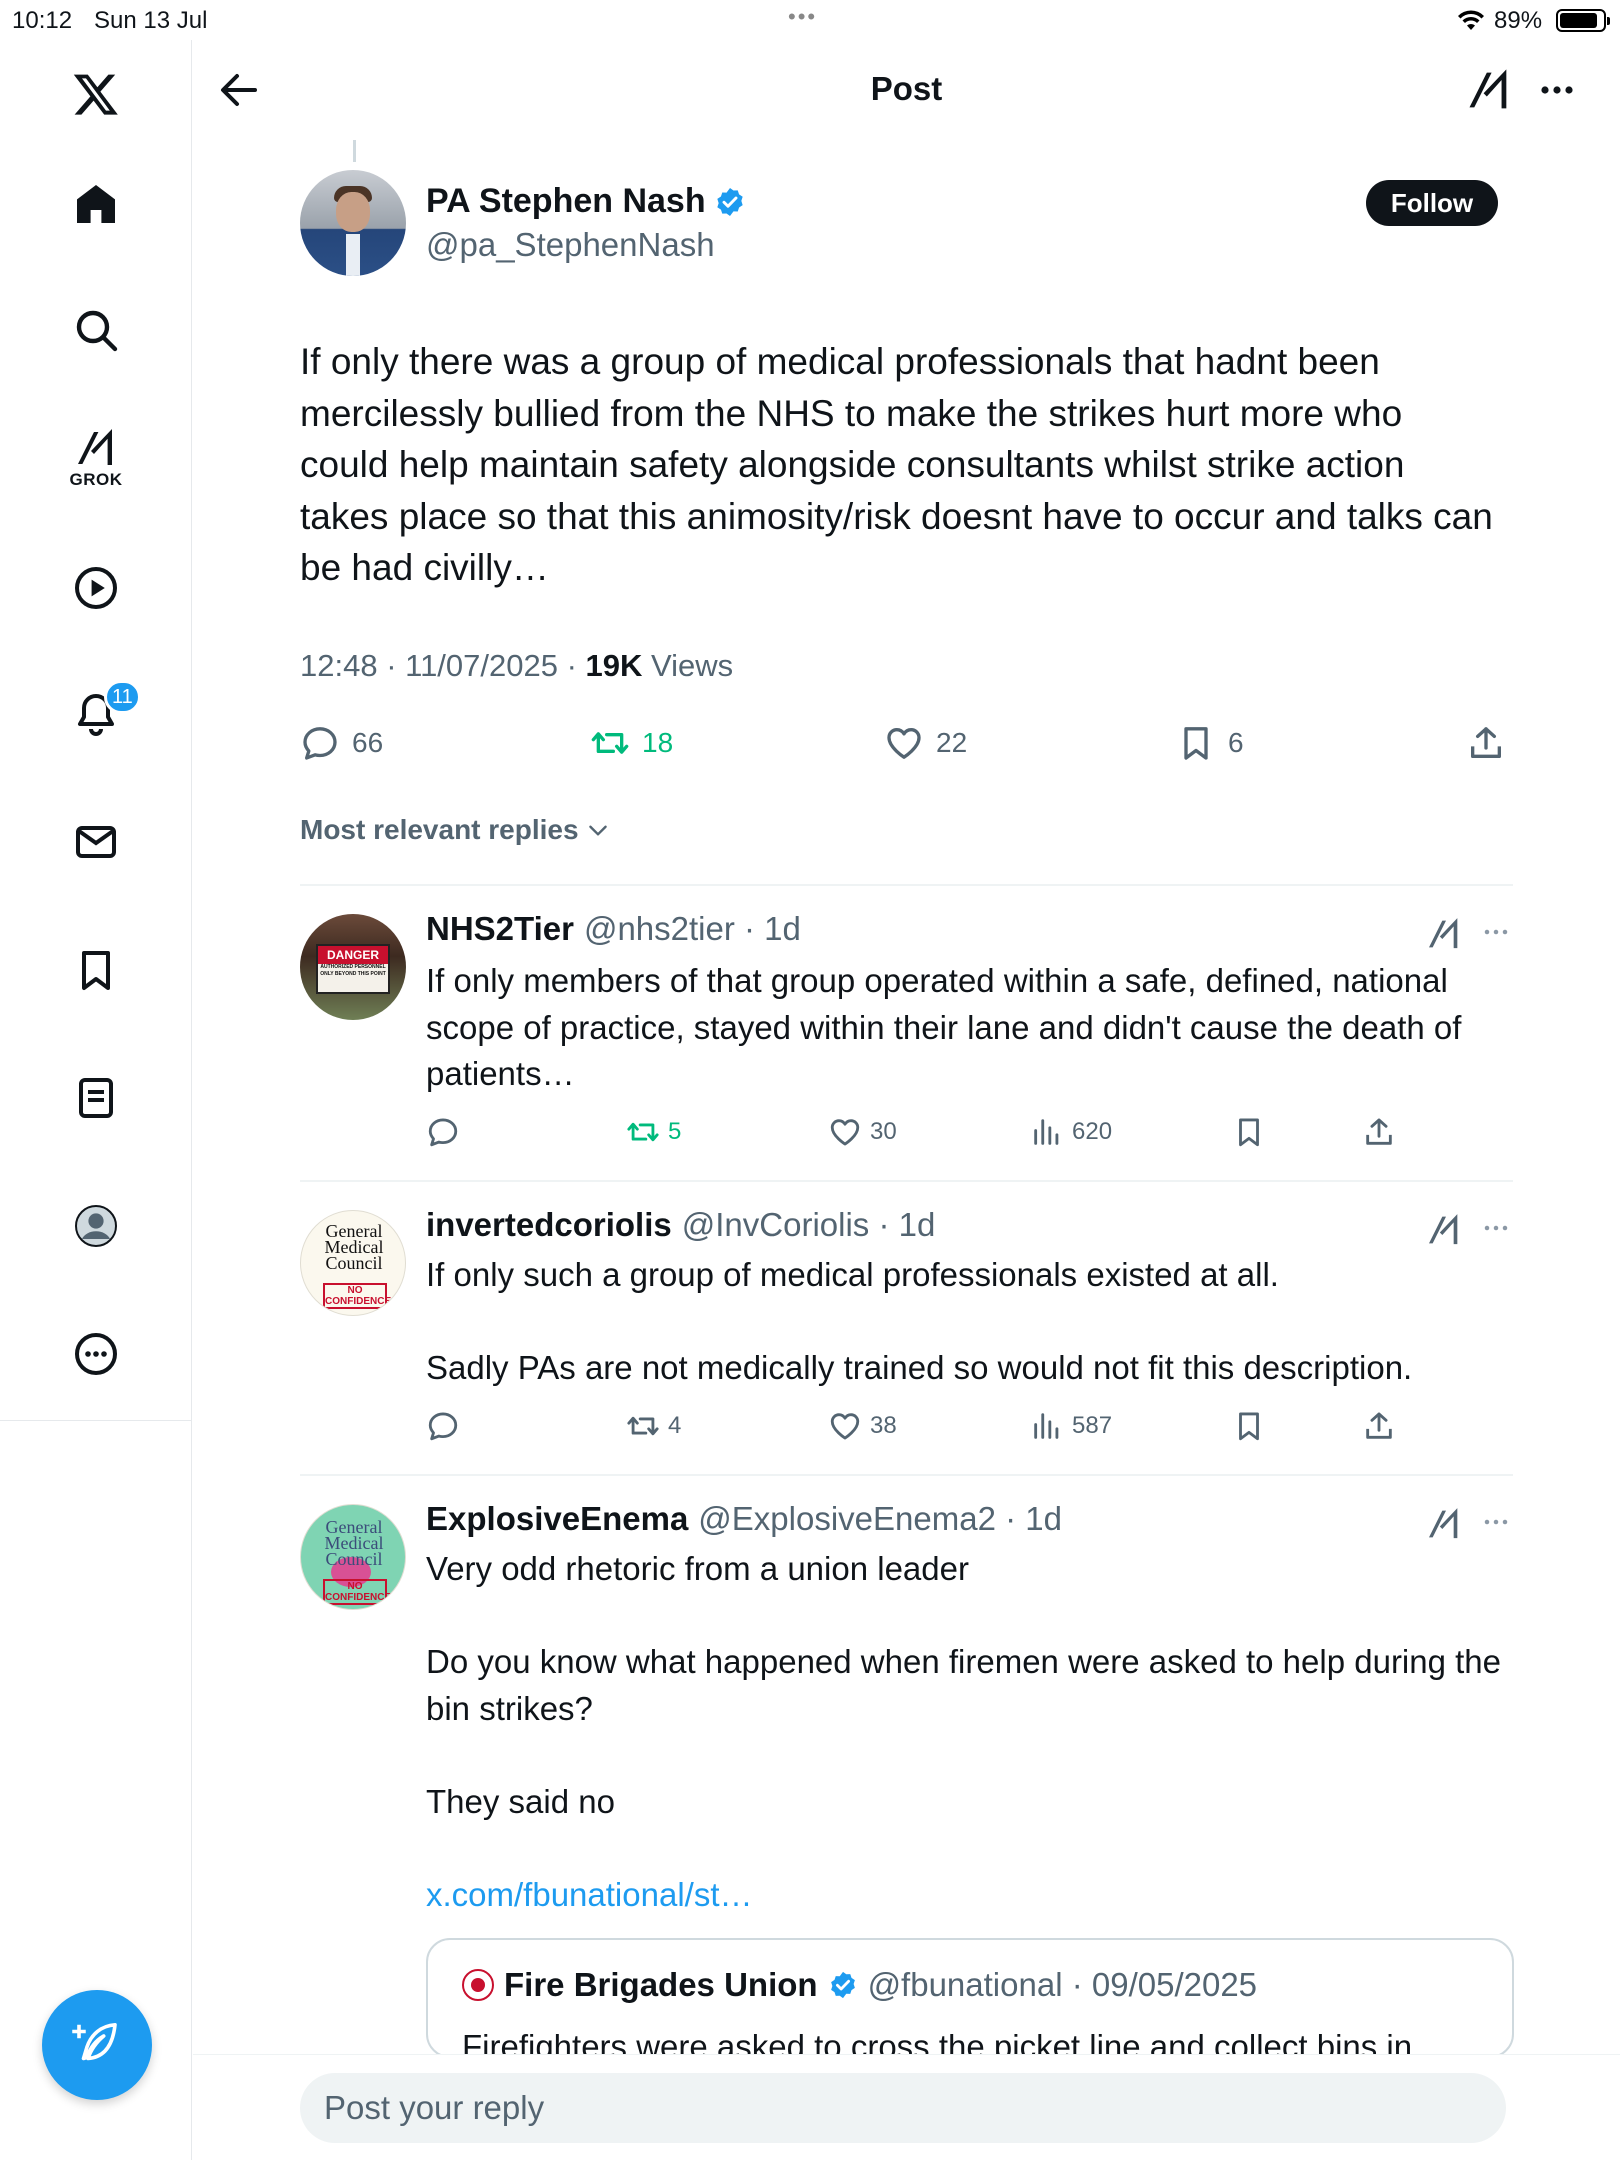  I want to click on sidebar-item-grok: GROK, so click(96, 456).